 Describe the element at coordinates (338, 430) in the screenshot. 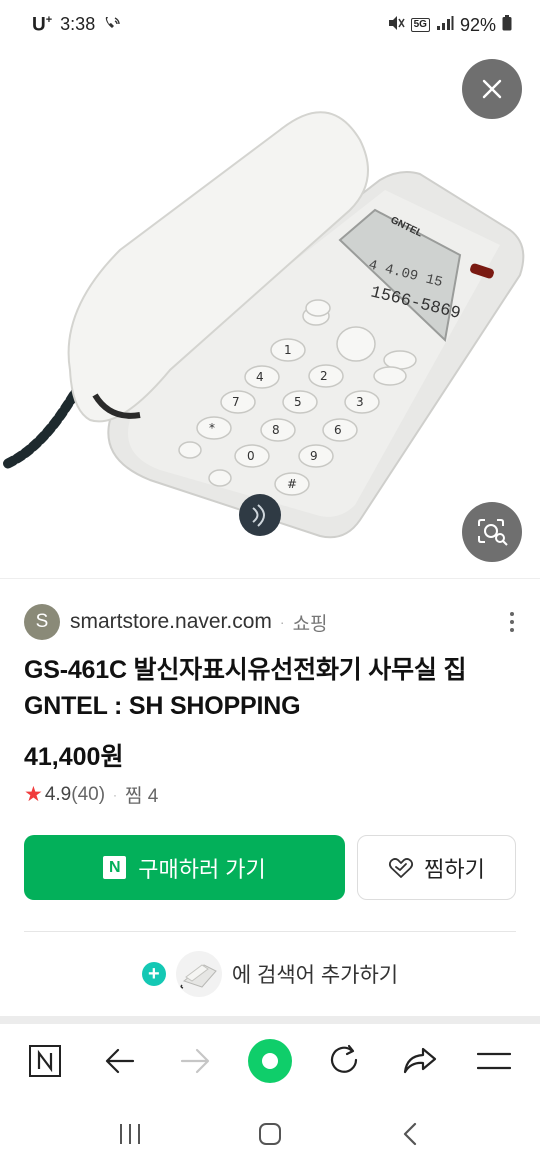

I see `svg-text: 6` at that location.